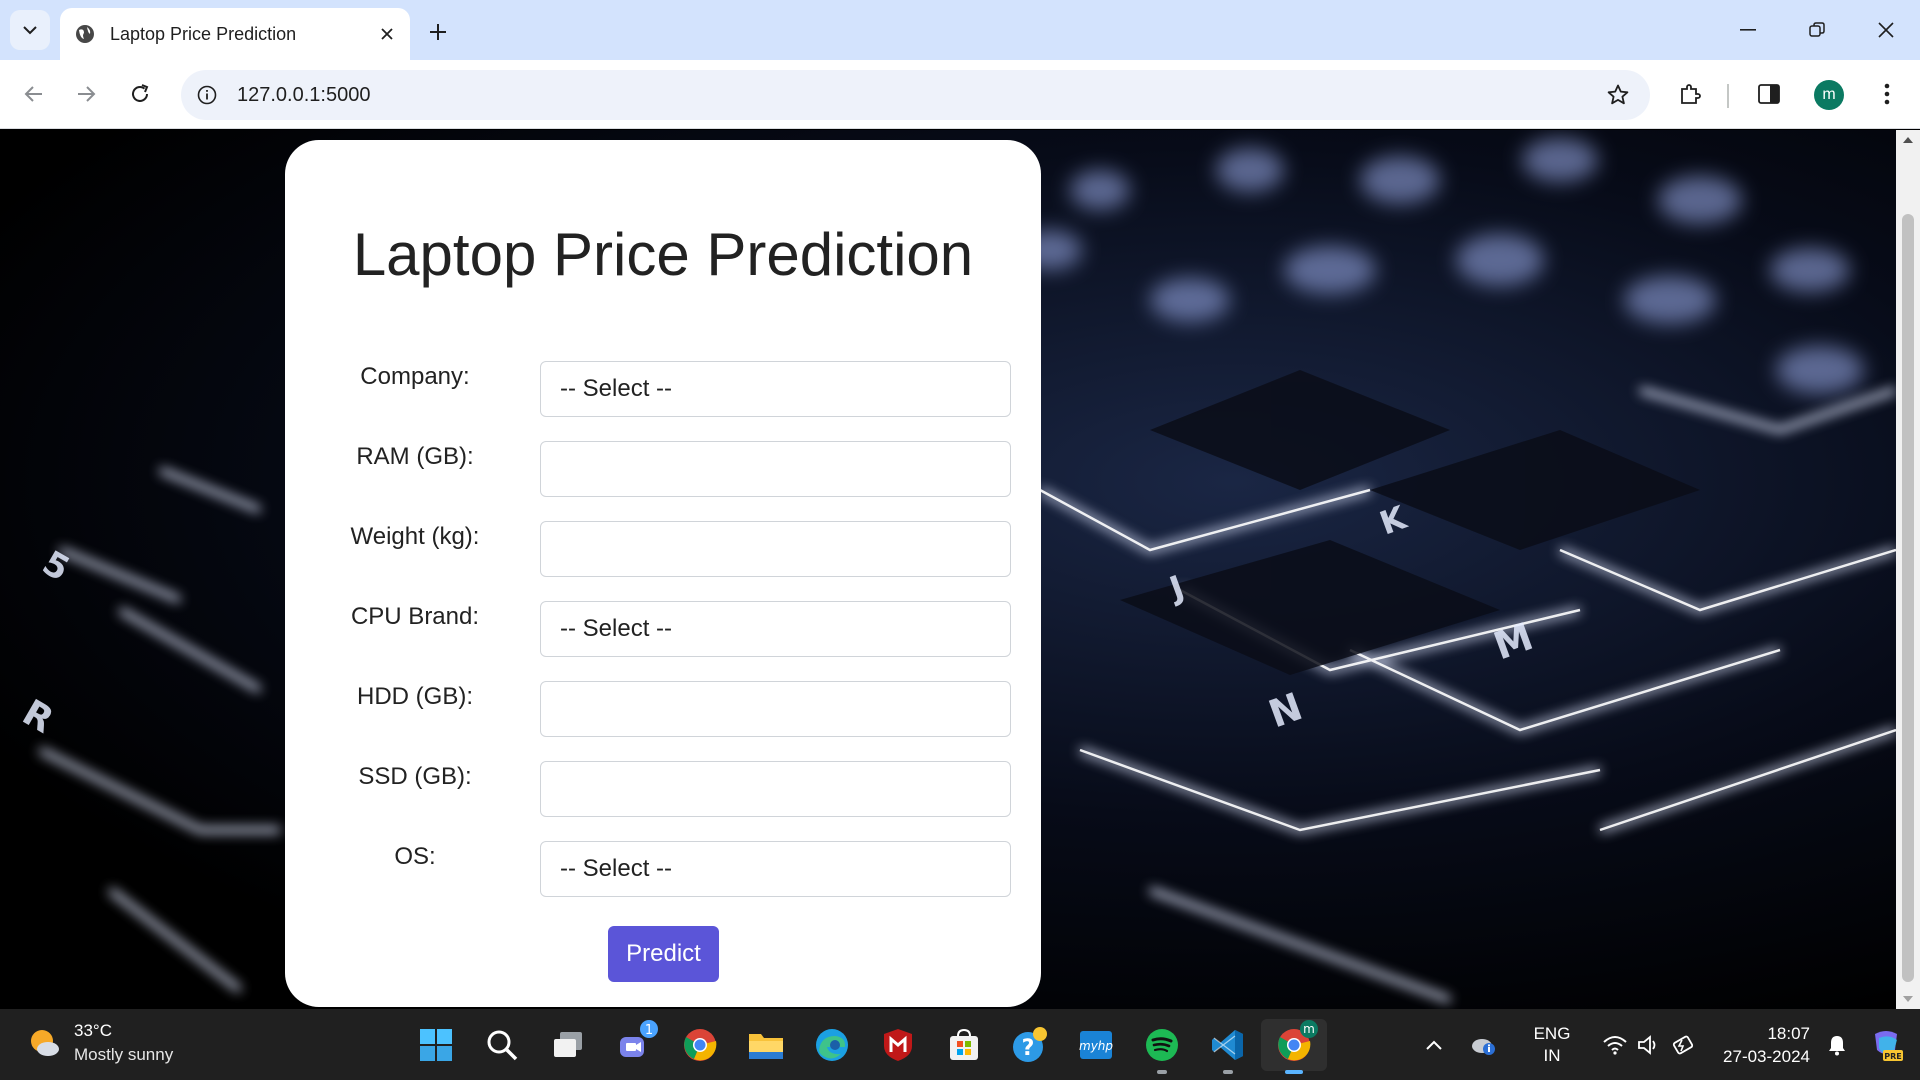  I want to click on teams-badge: 1, so click(649, 1029).